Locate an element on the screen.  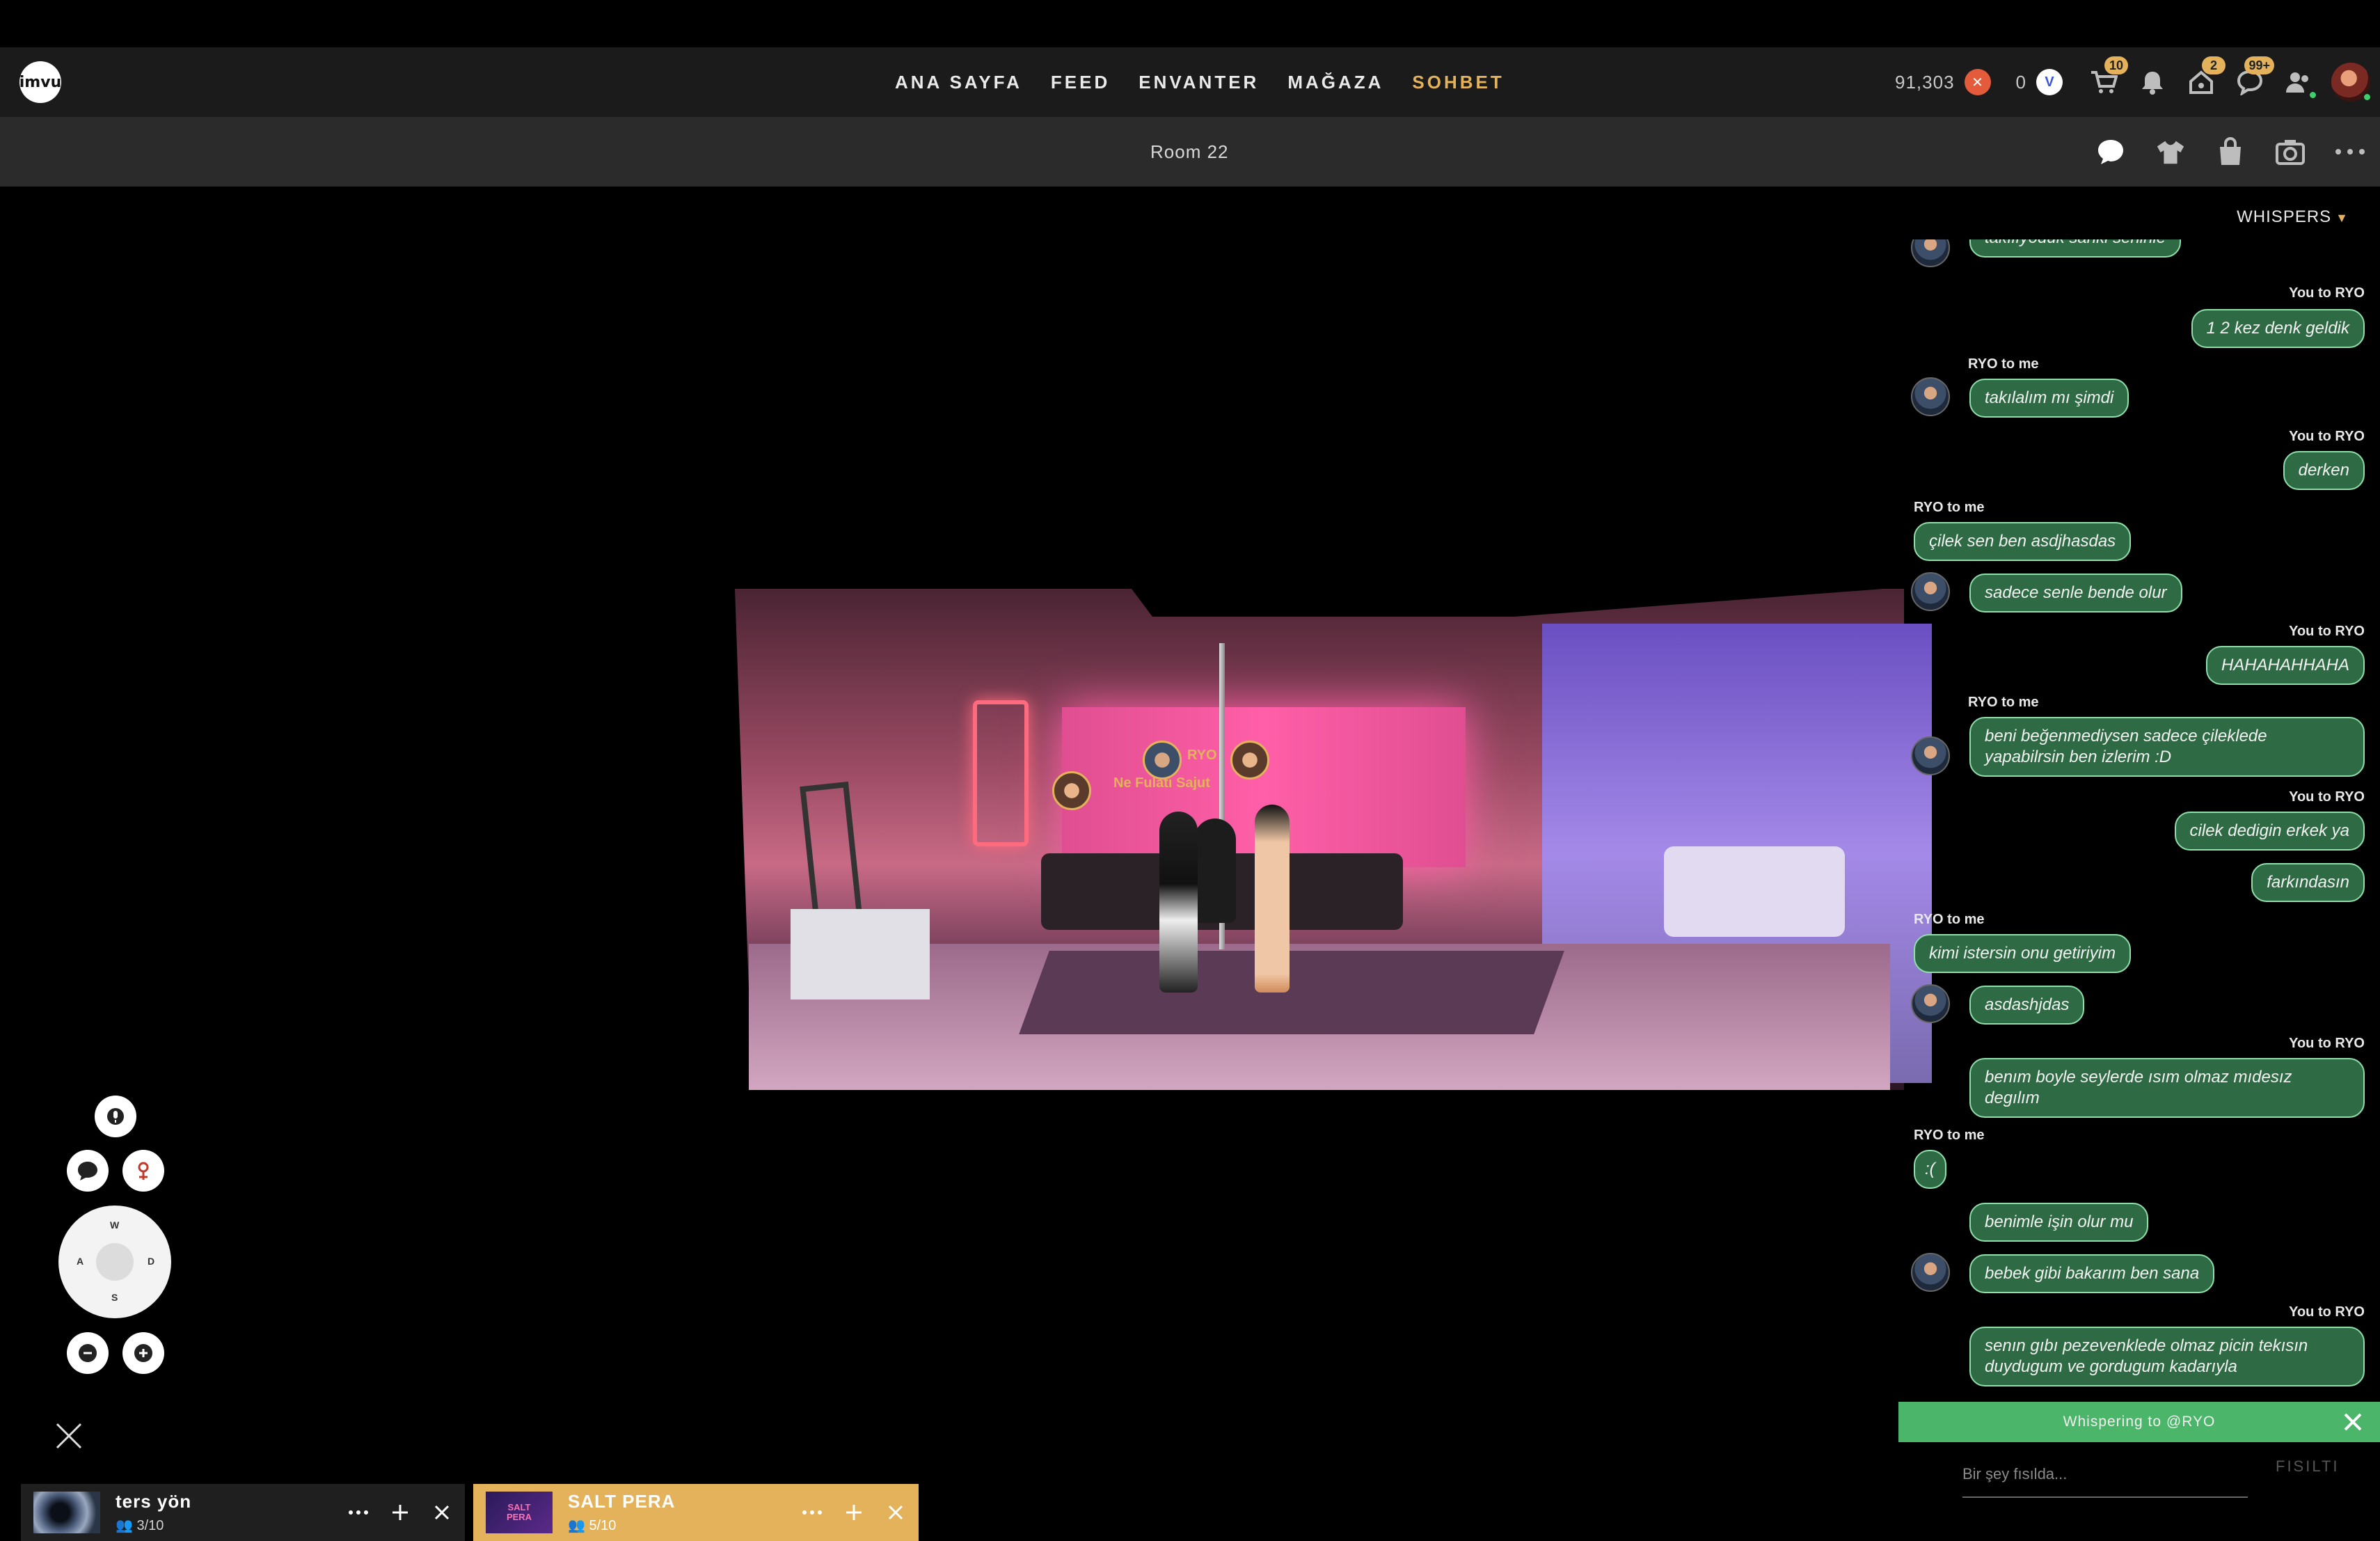
room-tab-salt-pera: SALT PERA SALT PERA 👥 5/10 is located at coordinates (696, 1512).